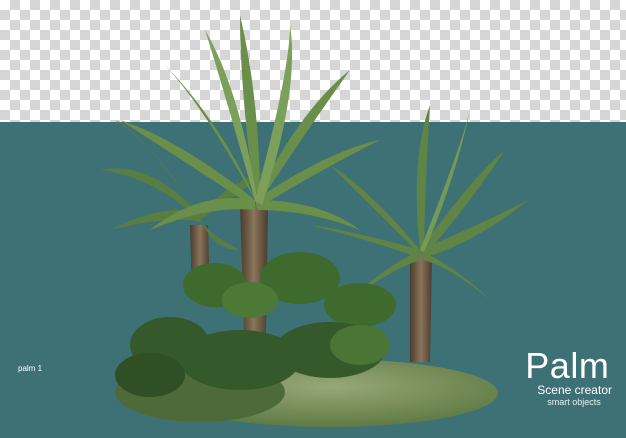 This screenshot has height=438, width=626. What do you see at coordinates (567, 365) in the screenshot?
I see `title-palm: Palm` at bounding box center [567, 365].